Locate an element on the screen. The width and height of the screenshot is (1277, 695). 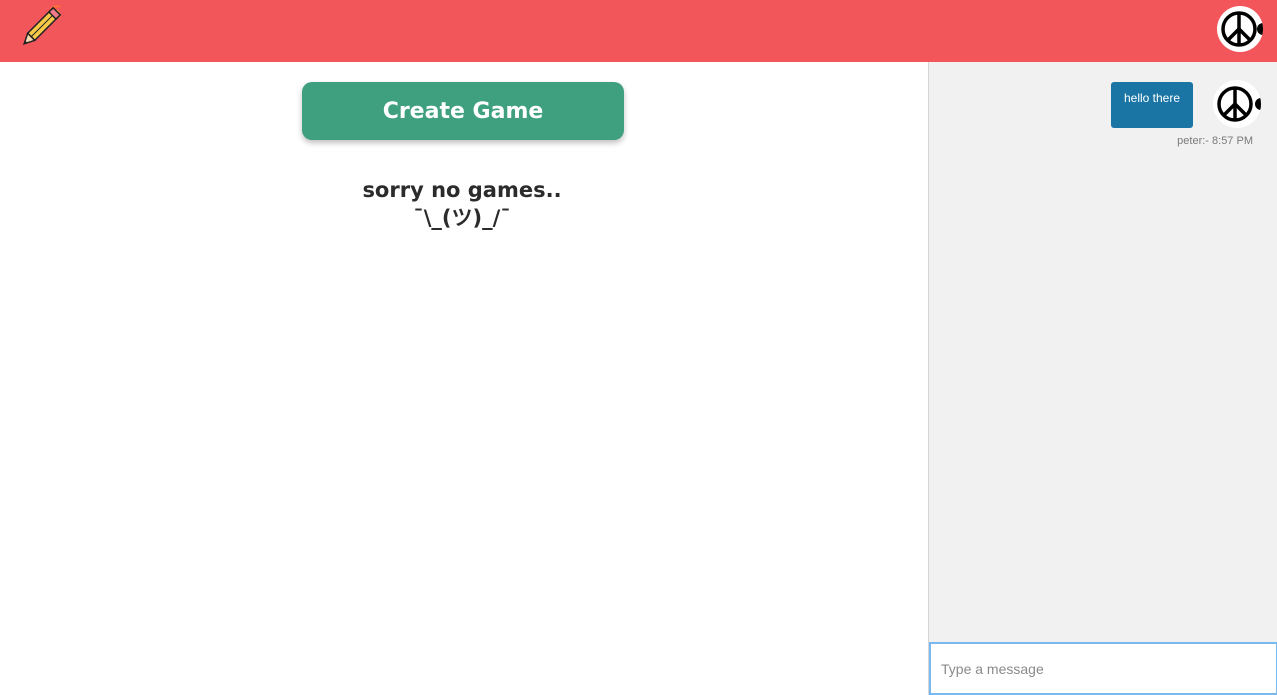
shrug-emoticon: ¯\_(ツ)_/¯ is located at coordinates (462, 218).